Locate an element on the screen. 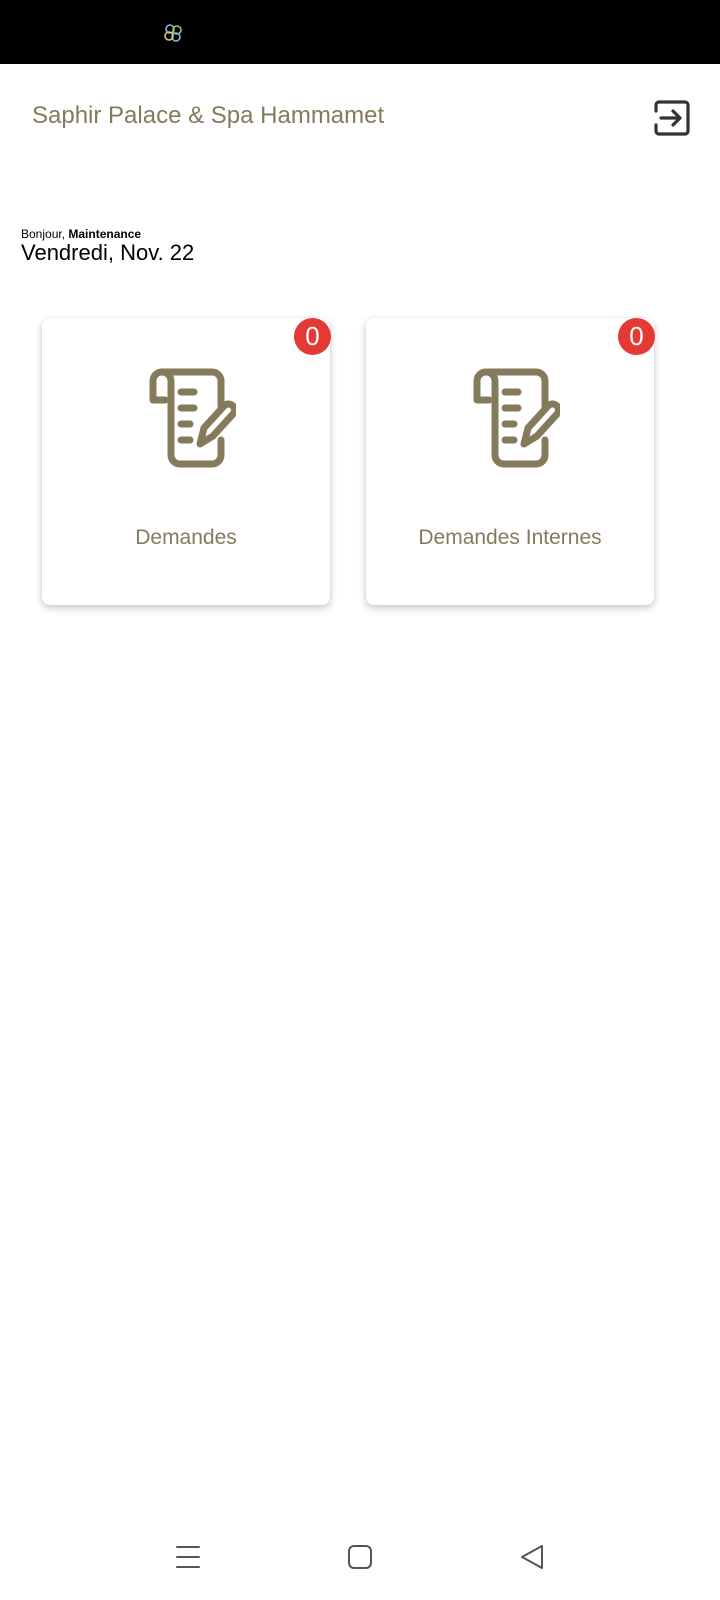 The width and height of the screenshot is (720, 1600). logout-icon is located at coordinates (672, 120).